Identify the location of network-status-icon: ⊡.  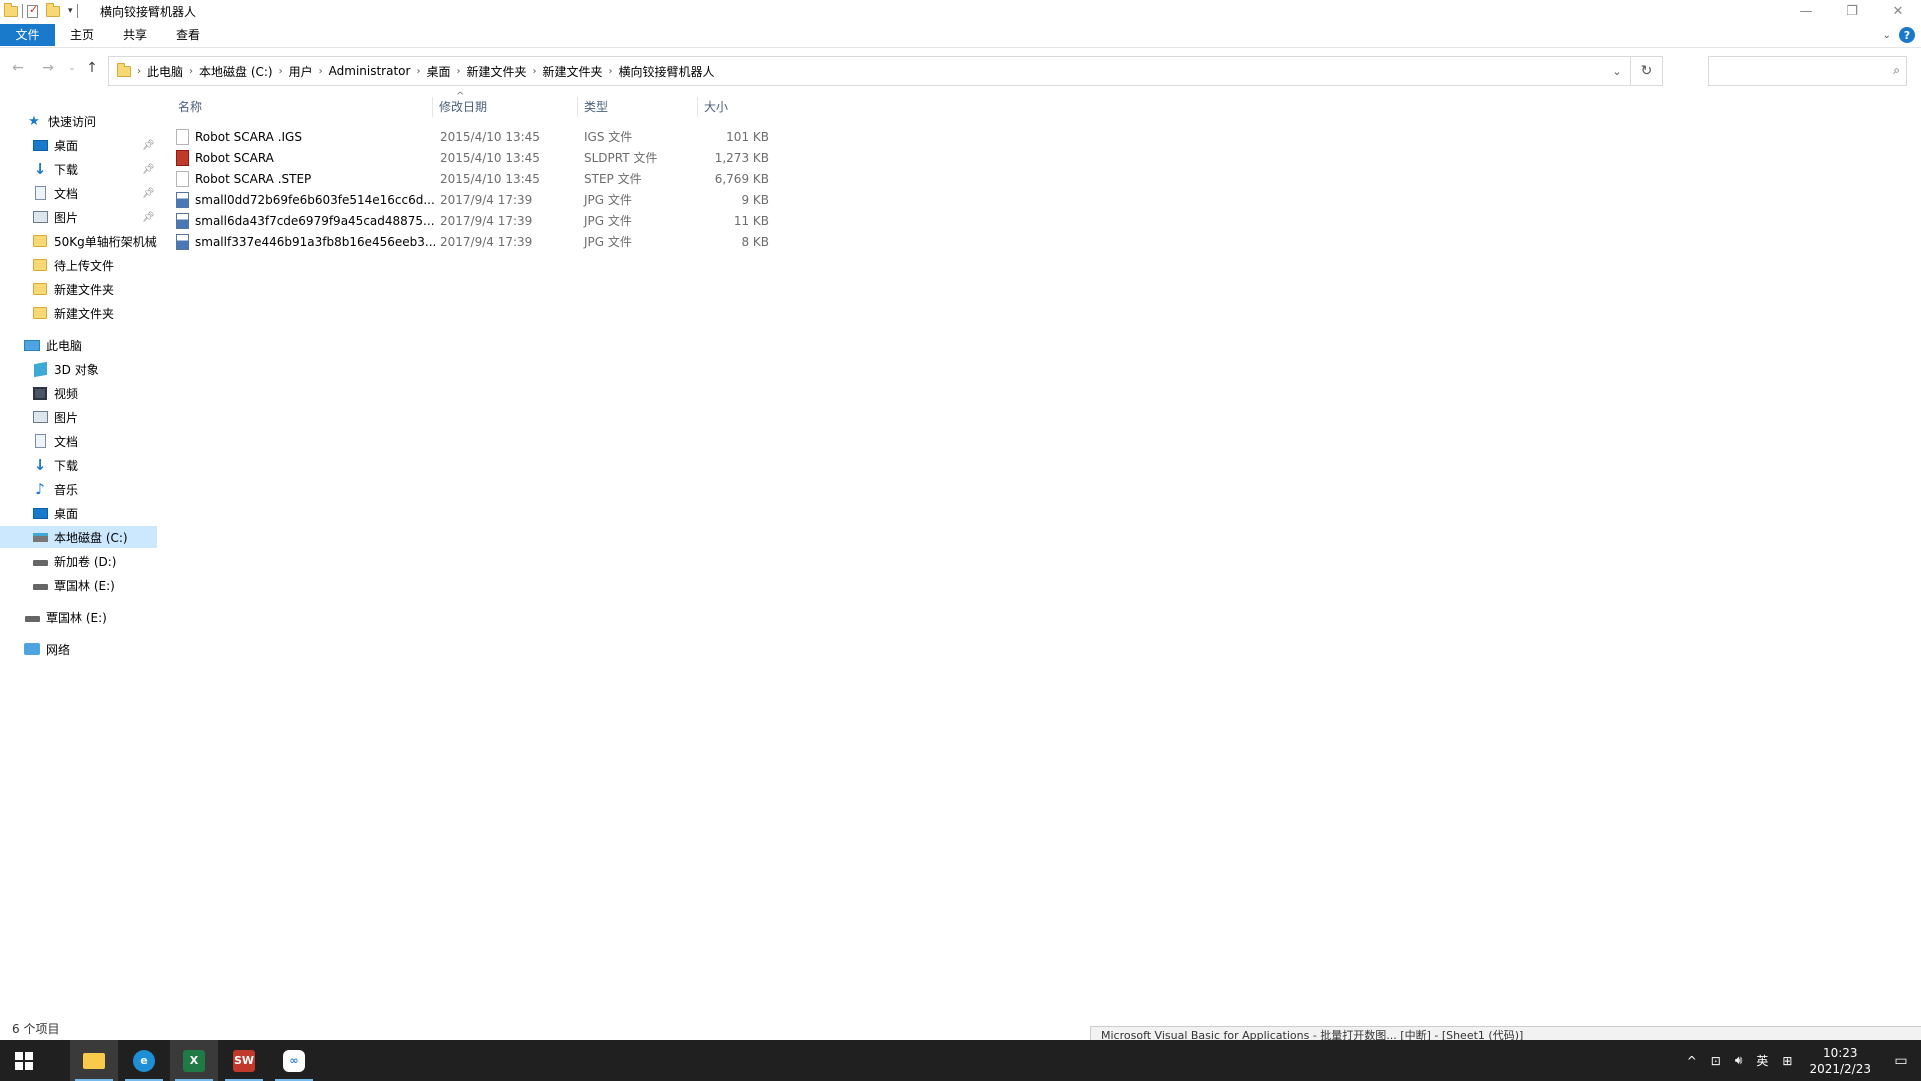
(1716, 1061).